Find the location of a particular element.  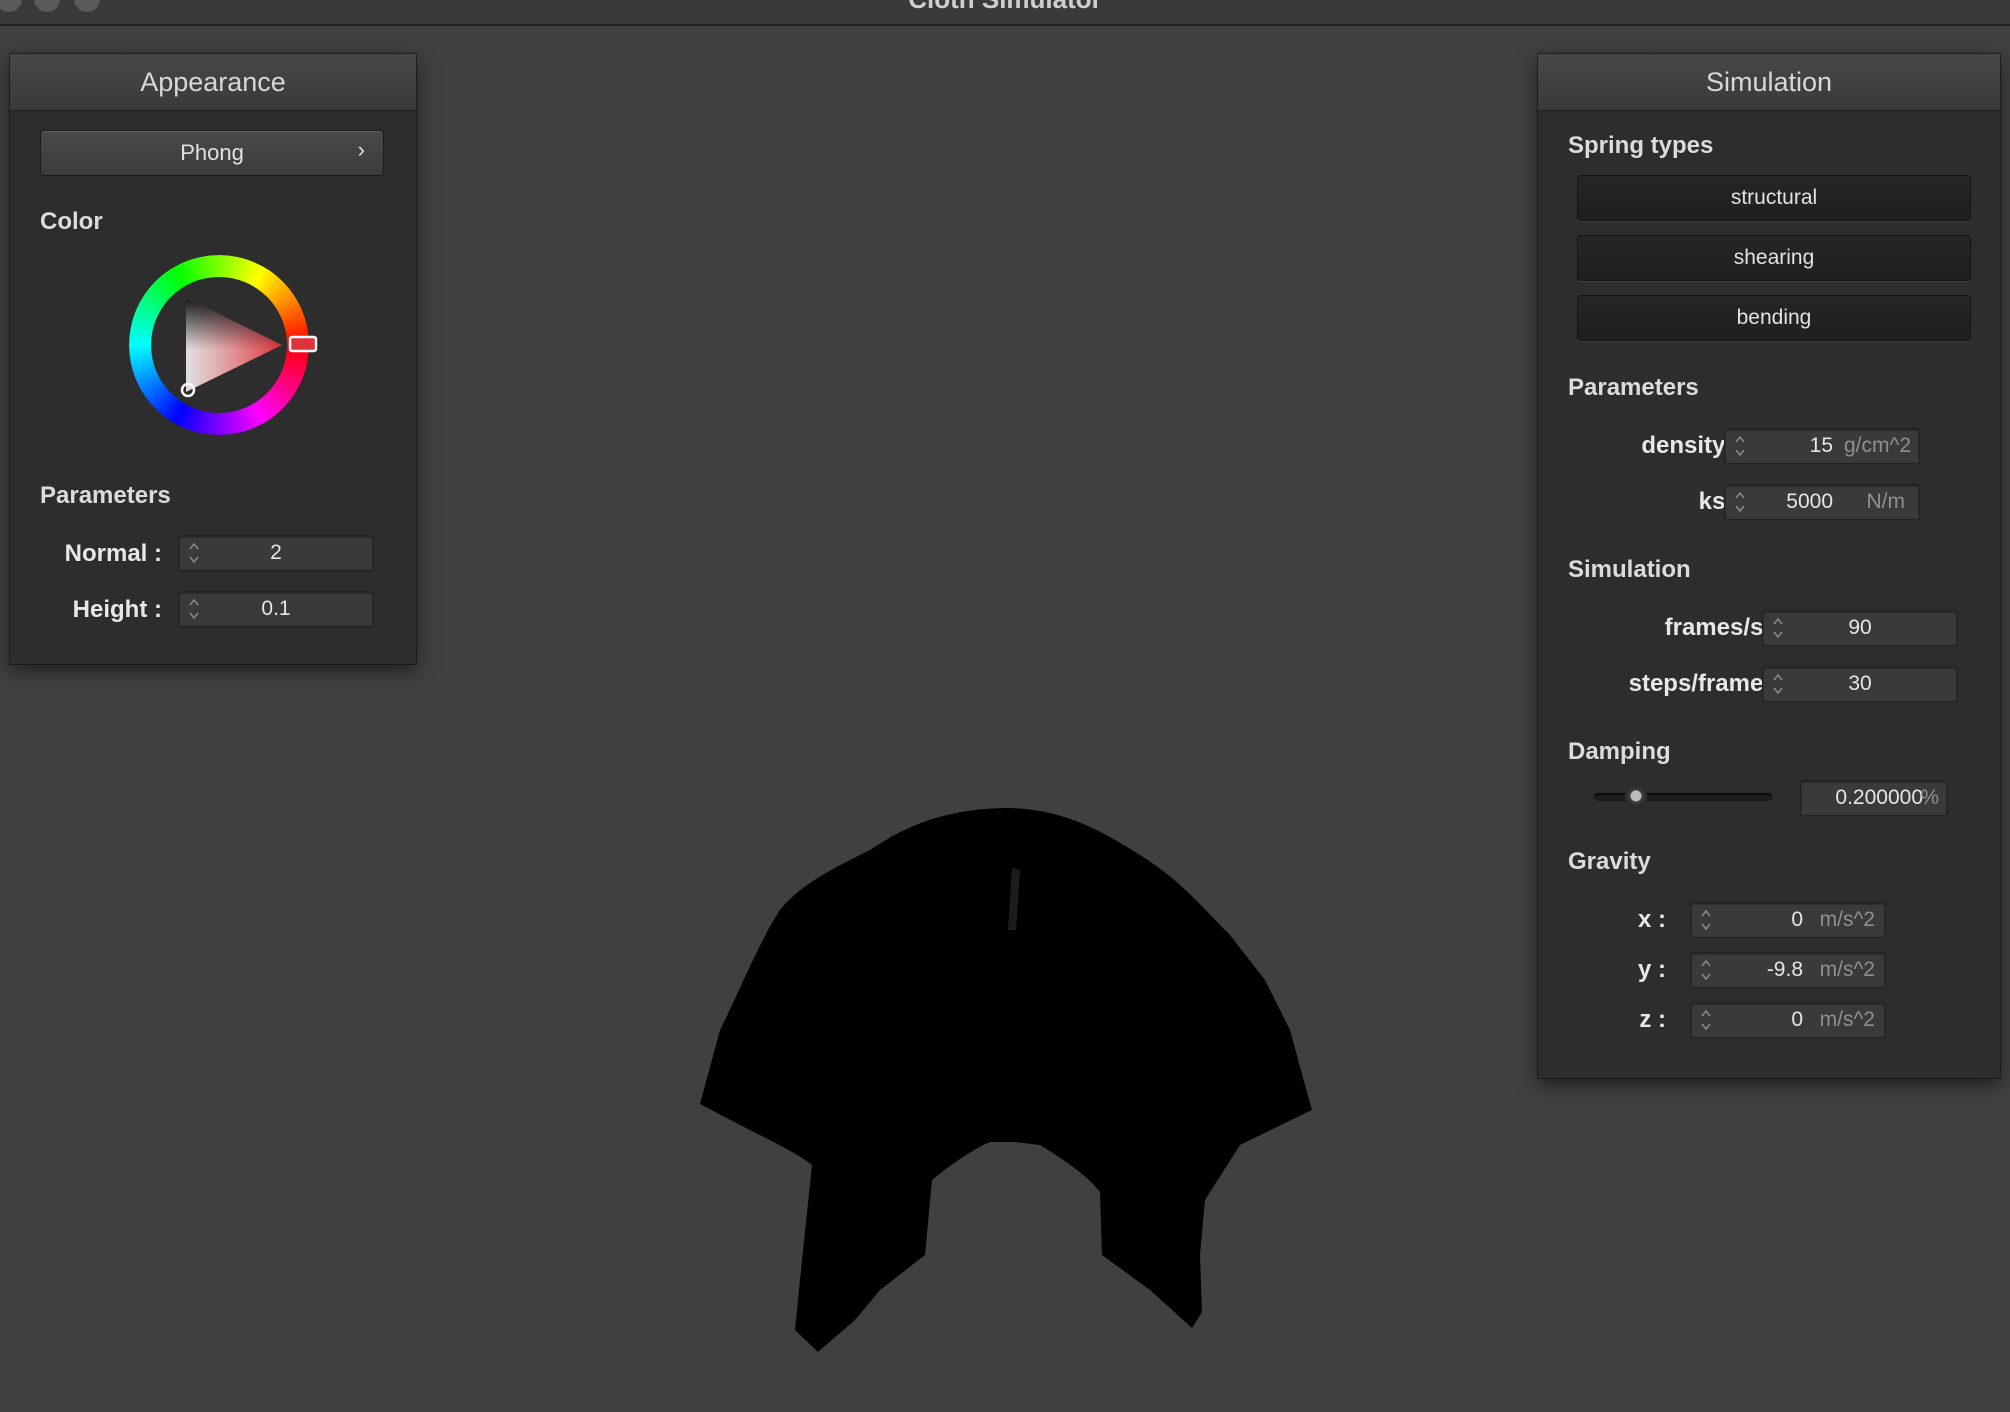

appearance-panel-title: Appearance is located at coordinates (213, 82).